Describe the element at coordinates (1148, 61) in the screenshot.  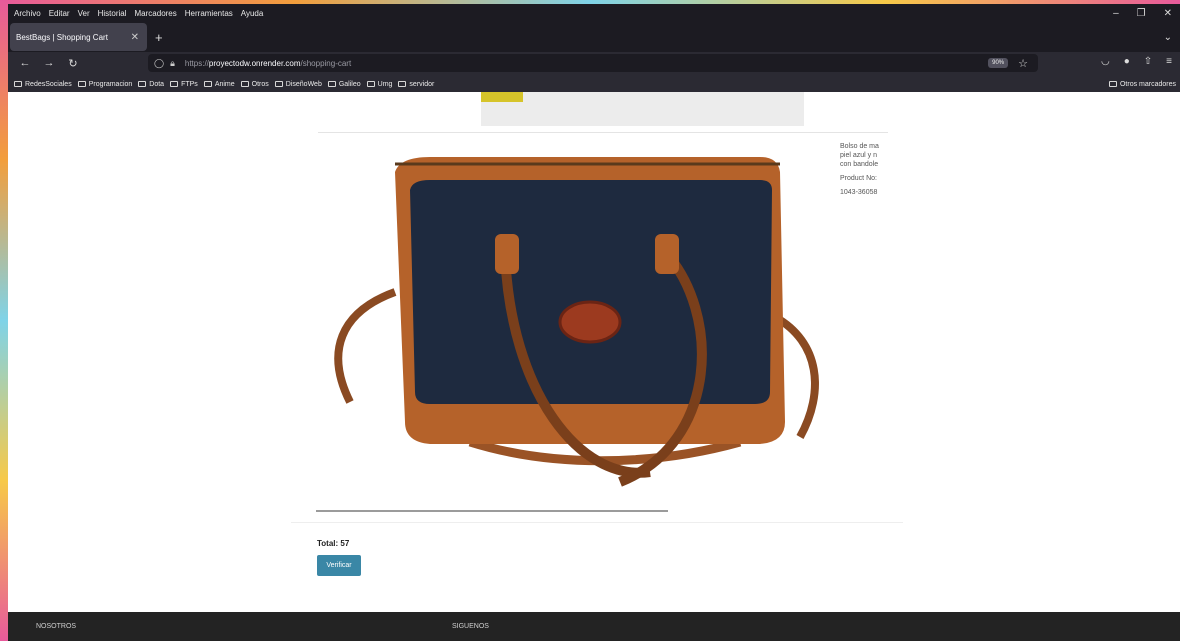
I see `extensions-icon: ⇧` at that location.